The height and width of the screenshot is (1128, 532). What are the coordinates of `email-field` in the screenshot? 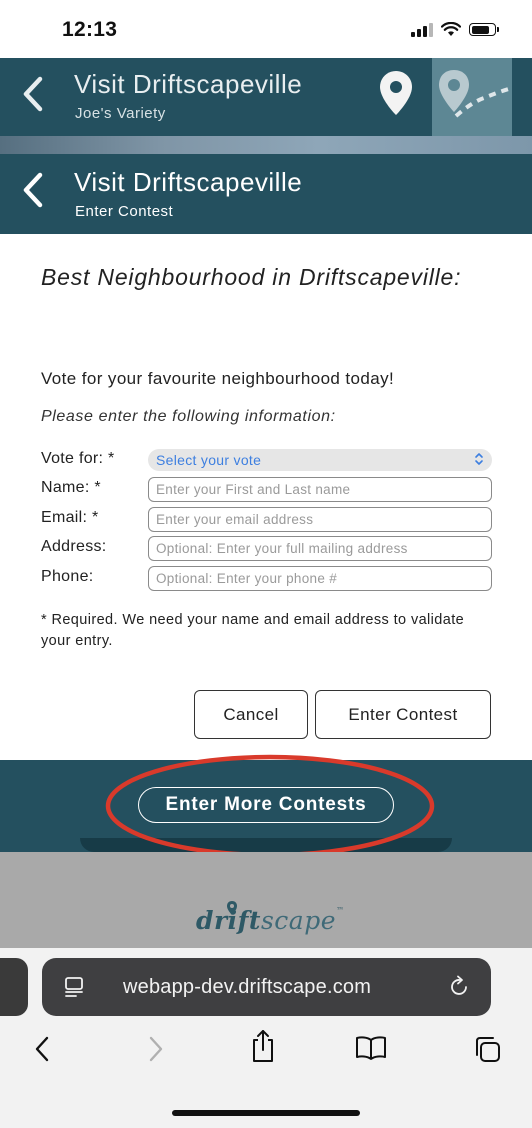 It's located at (320, 519).